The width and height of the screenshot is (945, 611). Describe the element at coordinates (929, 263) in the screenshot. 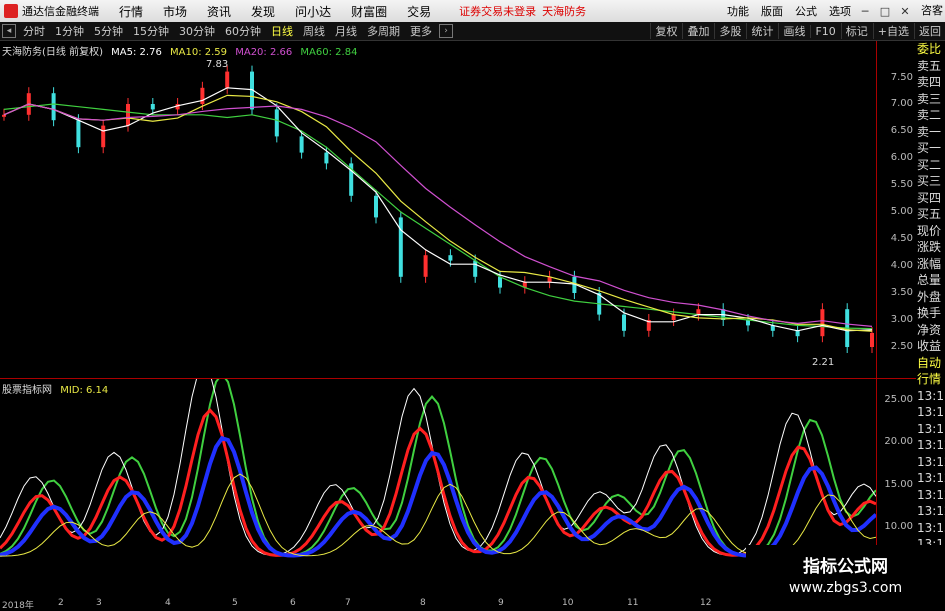

I see `side-label: 涨幅` at that location.